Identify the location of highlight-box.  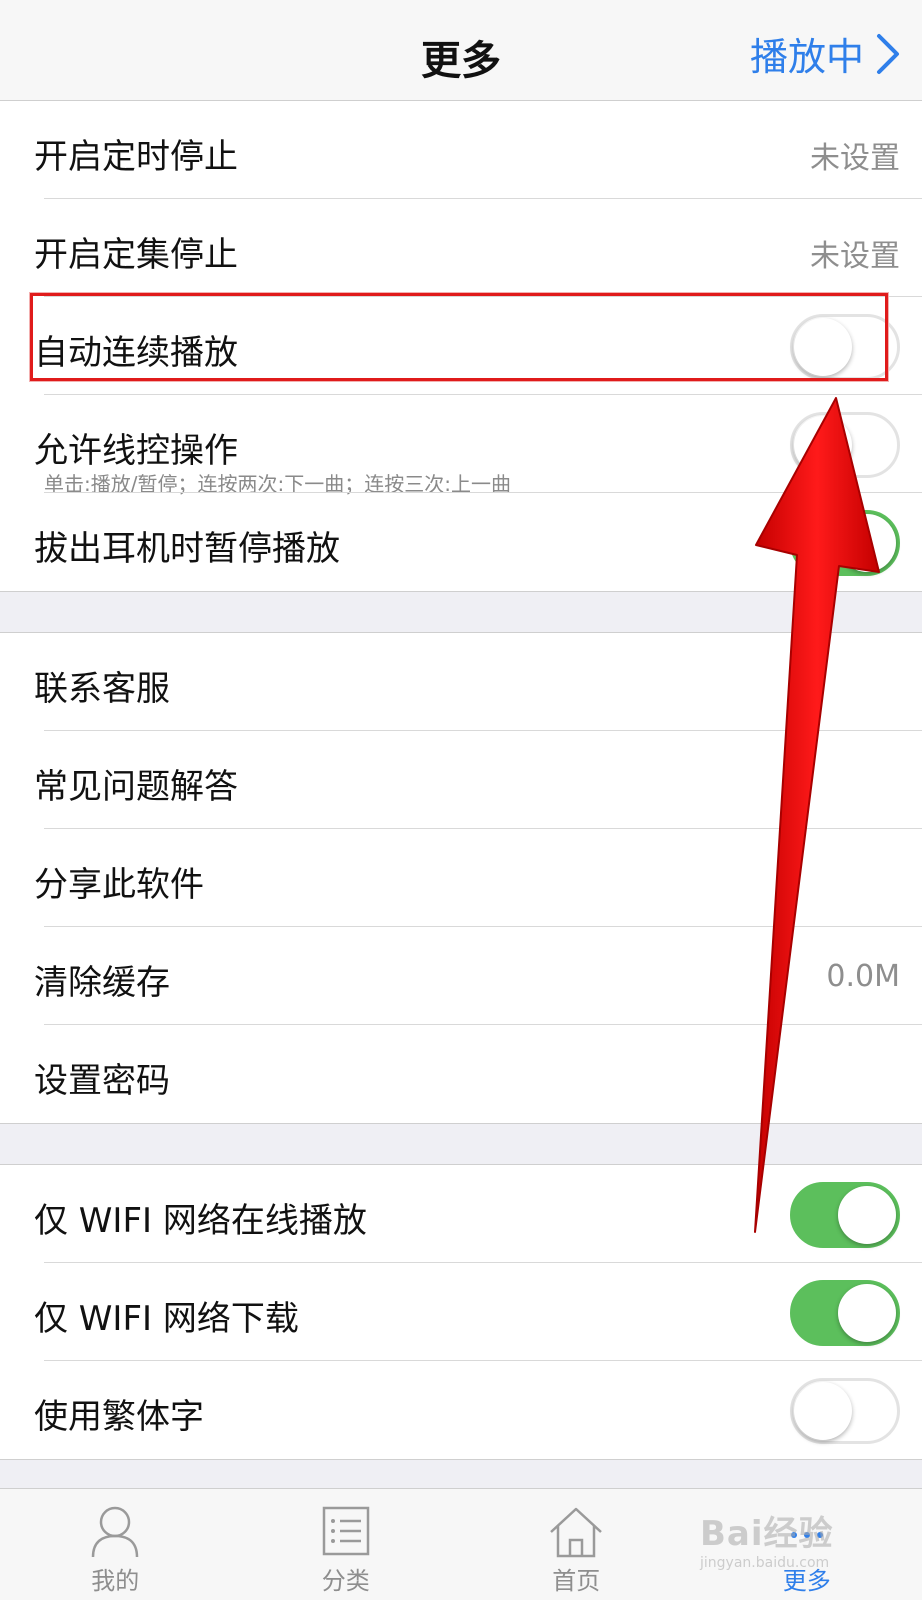
(459, 337).